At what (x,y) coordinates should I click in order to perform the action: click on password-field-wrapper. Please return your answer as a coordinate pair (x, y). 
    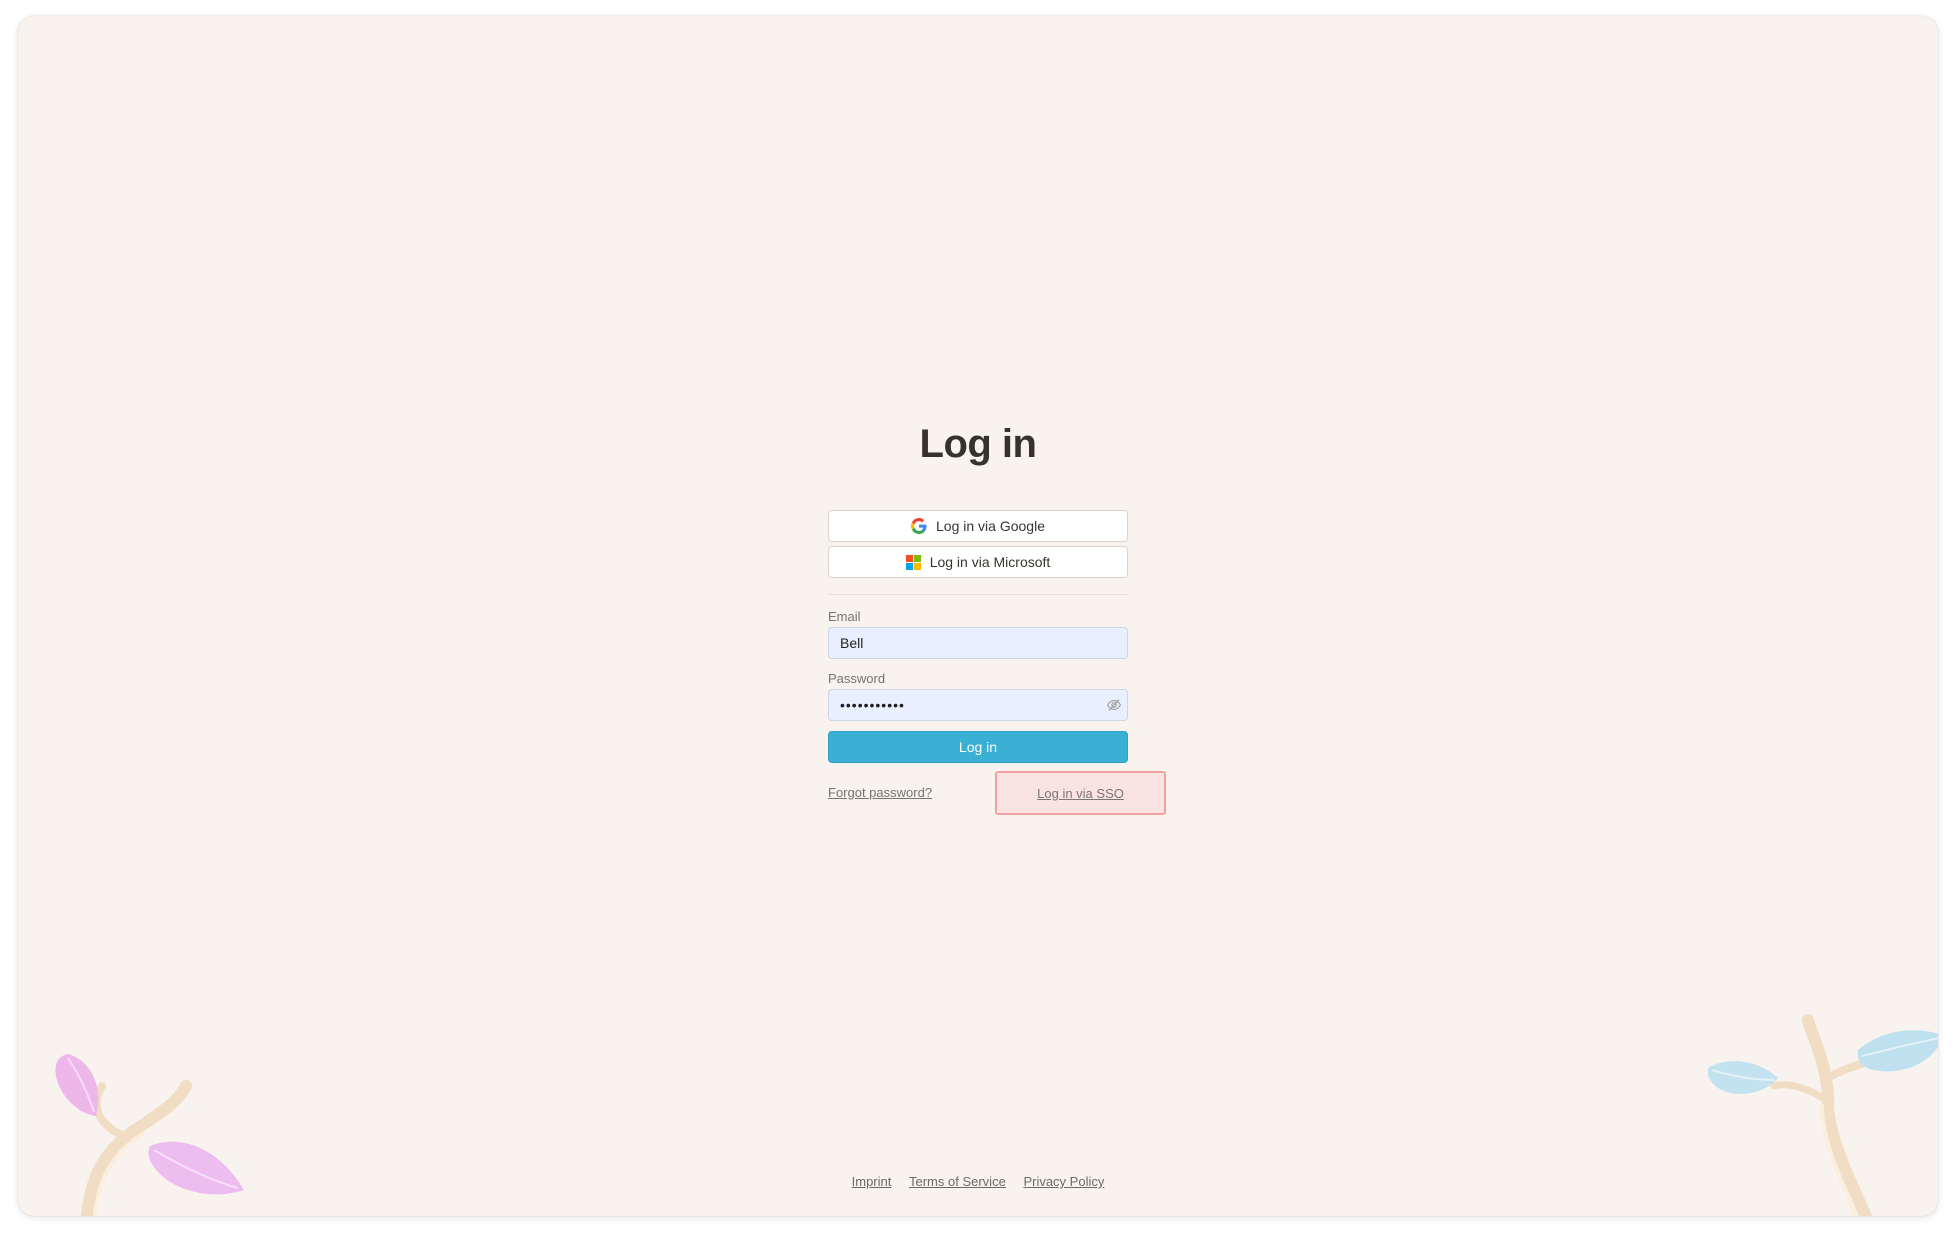
    Looking at the image, I should click on (978, 705).